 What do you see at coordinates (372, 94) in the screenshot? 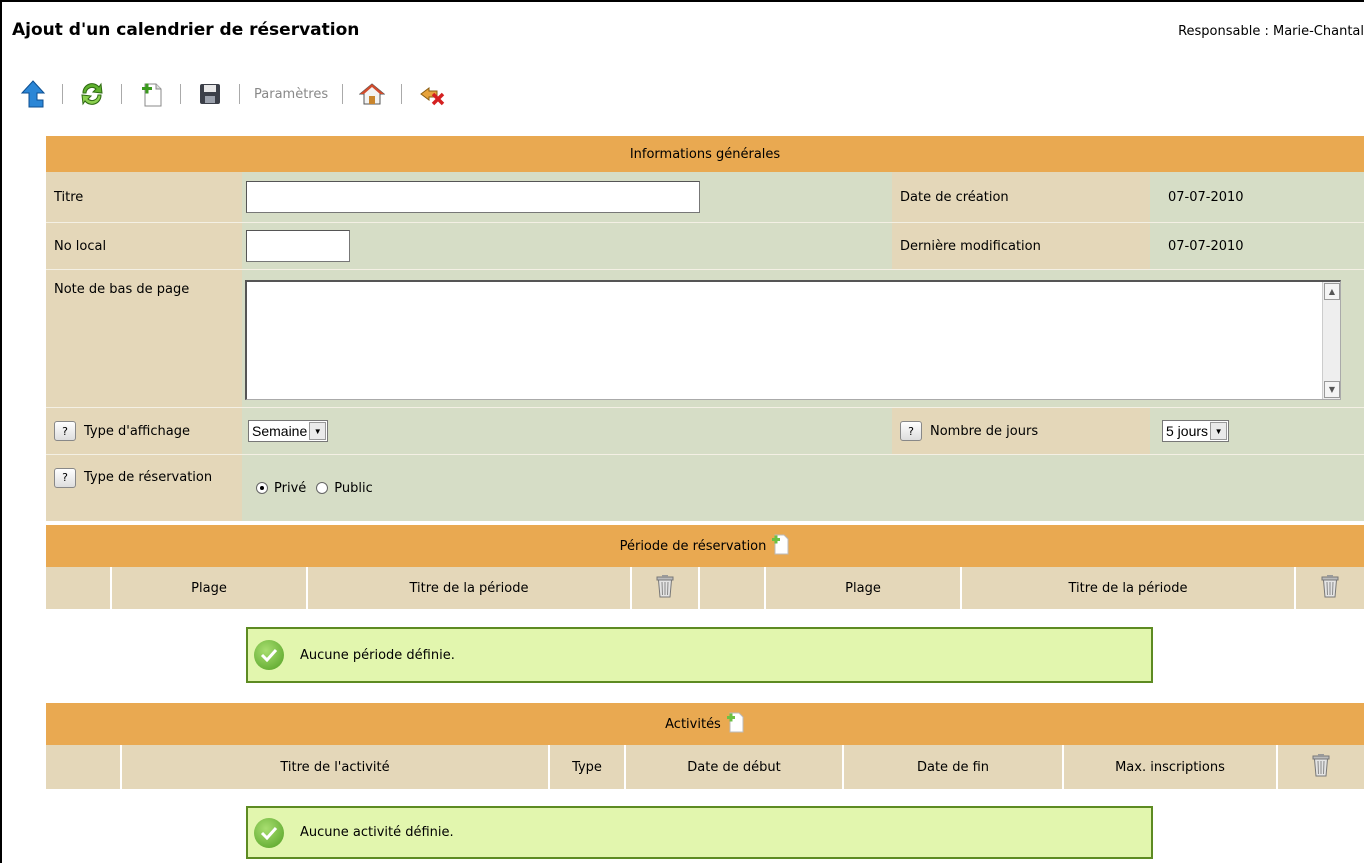
I see `home-icon` at bounding box center [372, 94].